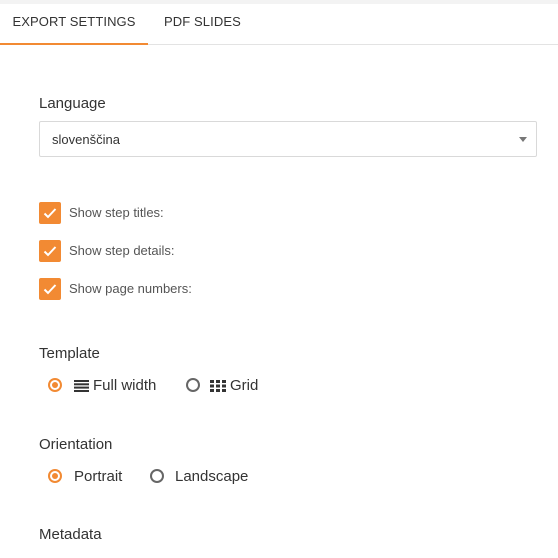 The width and height of the screenshot is (558, 558). I want to click on tab-export-settings: EXPORT SETTINGS, so click(74, 22).